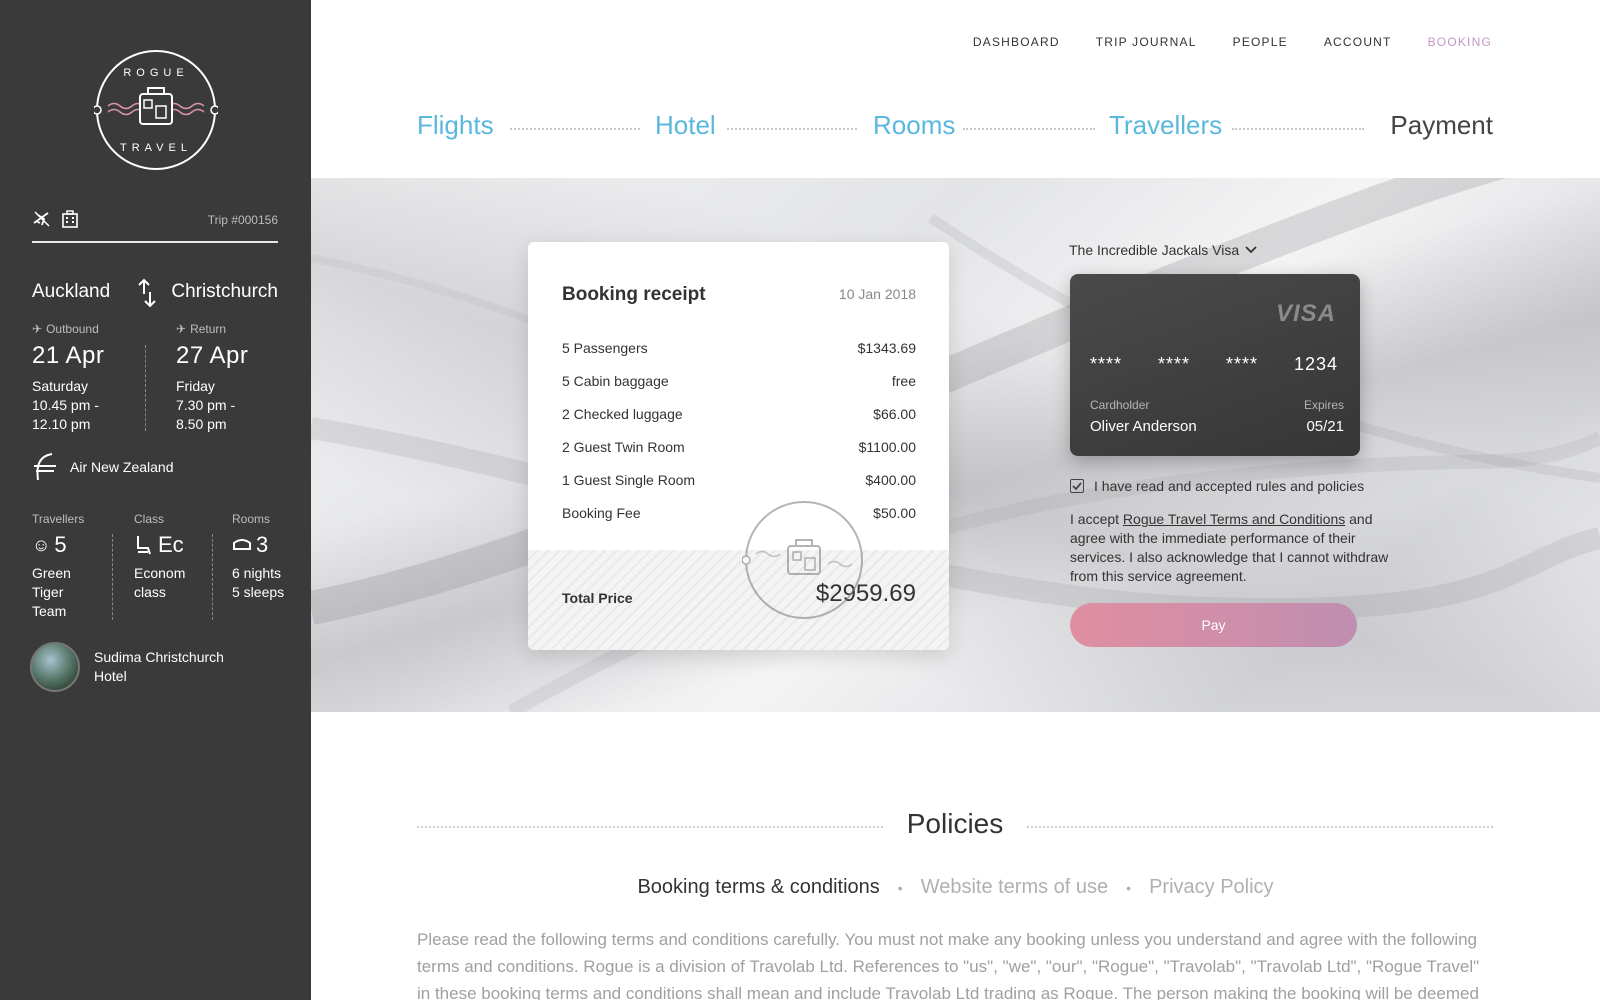  Describe the element at coordinates (1016, 42) in the screenshot. I see `nav-dashboard: DASHBOARD` at that location.